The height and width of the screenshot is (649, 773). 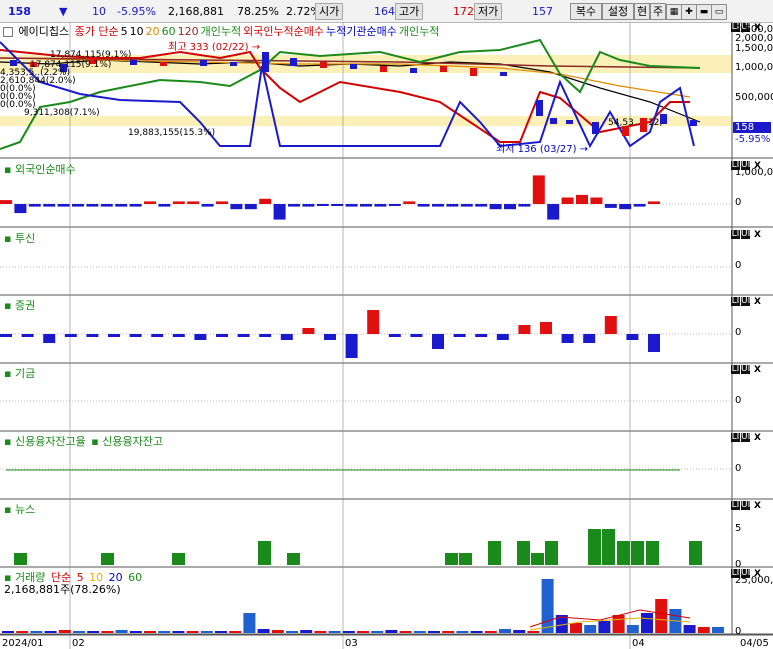 I want to click on collapse-icon, so click(x=8, y=32).